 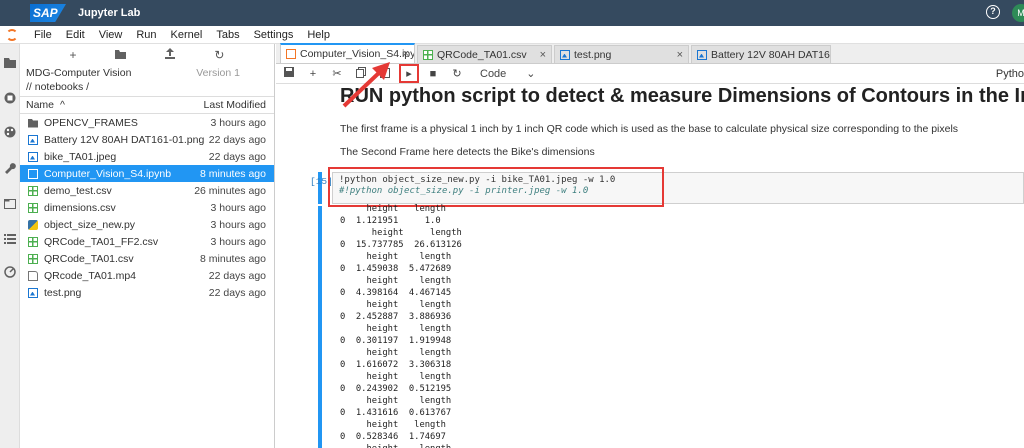 I want to click on tab-csv: QRCode_TA01.csv ×, so click(x=484, y=54).